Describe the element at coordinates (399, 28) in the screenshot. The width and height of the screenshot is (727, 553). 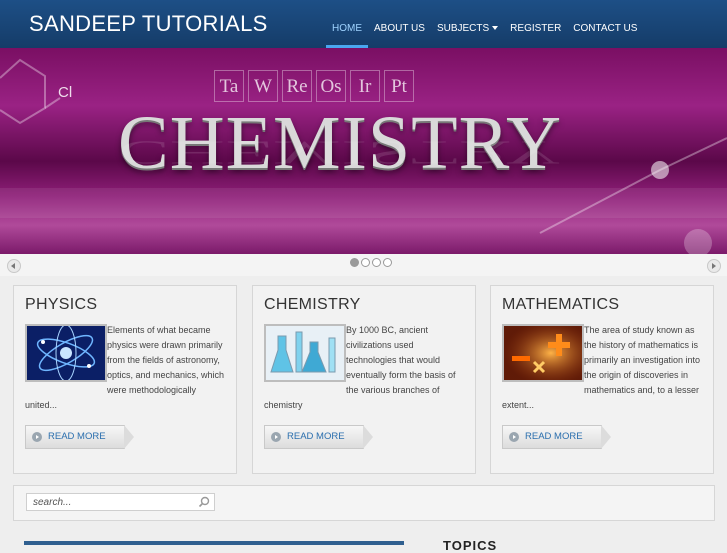
I see `nav-about-us-label: ABOUT US` at that location.